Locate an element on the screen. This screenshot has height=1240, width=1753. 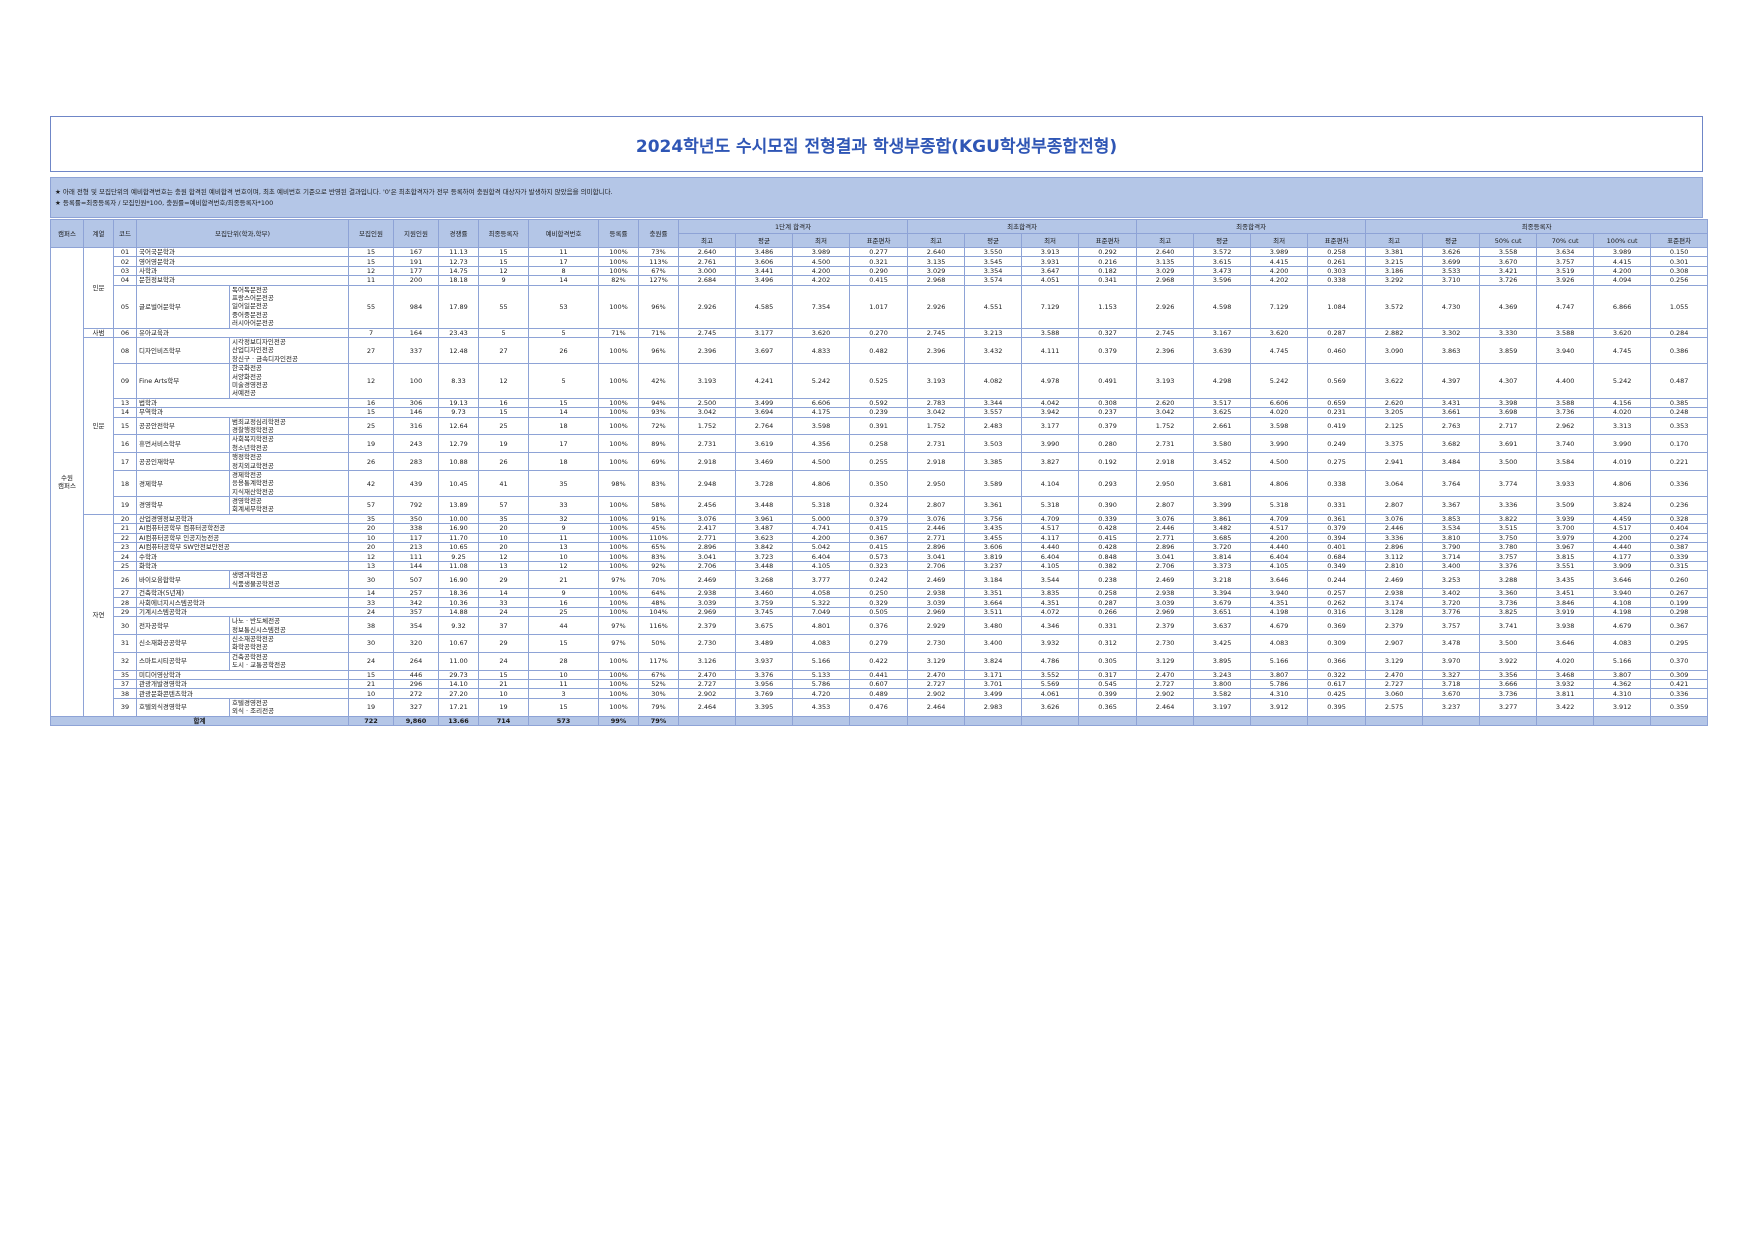
value-cell: 3.606 is located at coordinates (764, 261).